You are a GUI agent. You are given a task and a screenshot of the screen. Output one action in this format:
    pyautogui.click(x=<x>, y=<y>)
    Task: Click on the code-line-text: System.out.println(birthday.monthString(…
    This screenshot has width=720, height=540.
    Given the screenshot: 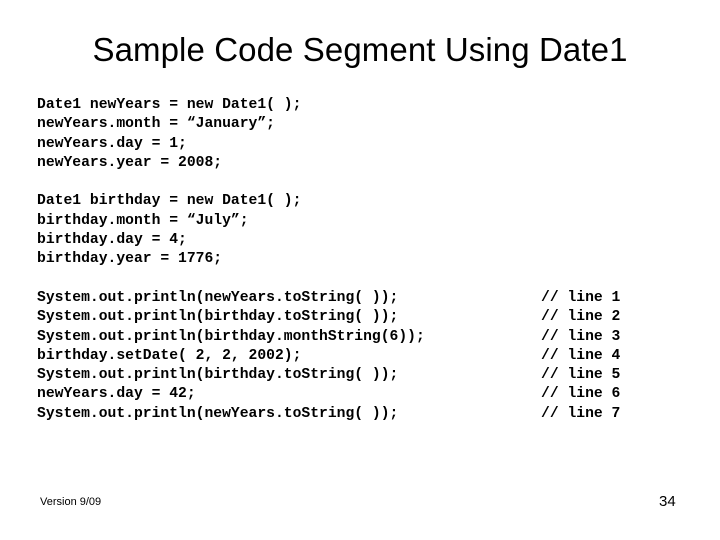 What is the action you would take?
    pyautogui.click(x=231, y=336)
    